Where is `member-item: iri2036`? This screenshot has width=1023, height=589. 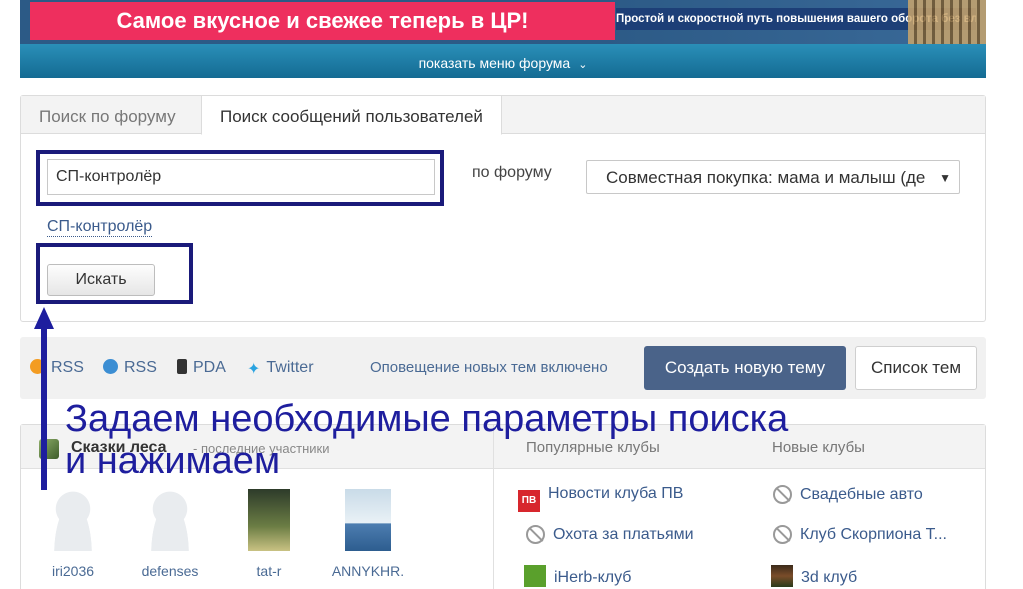 member-item: iri2036 is located at coordinates (73, 534).